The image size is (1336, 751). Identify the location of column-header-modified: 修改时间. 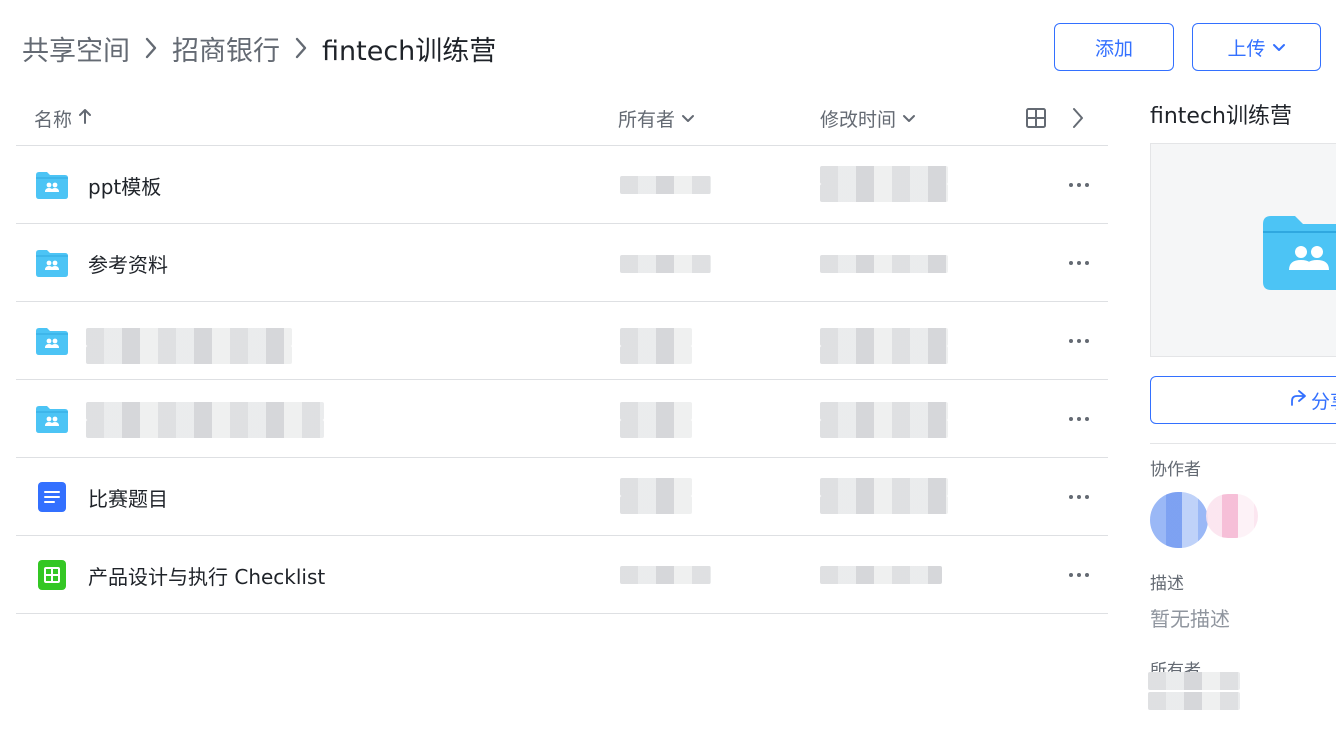
(868, 118).